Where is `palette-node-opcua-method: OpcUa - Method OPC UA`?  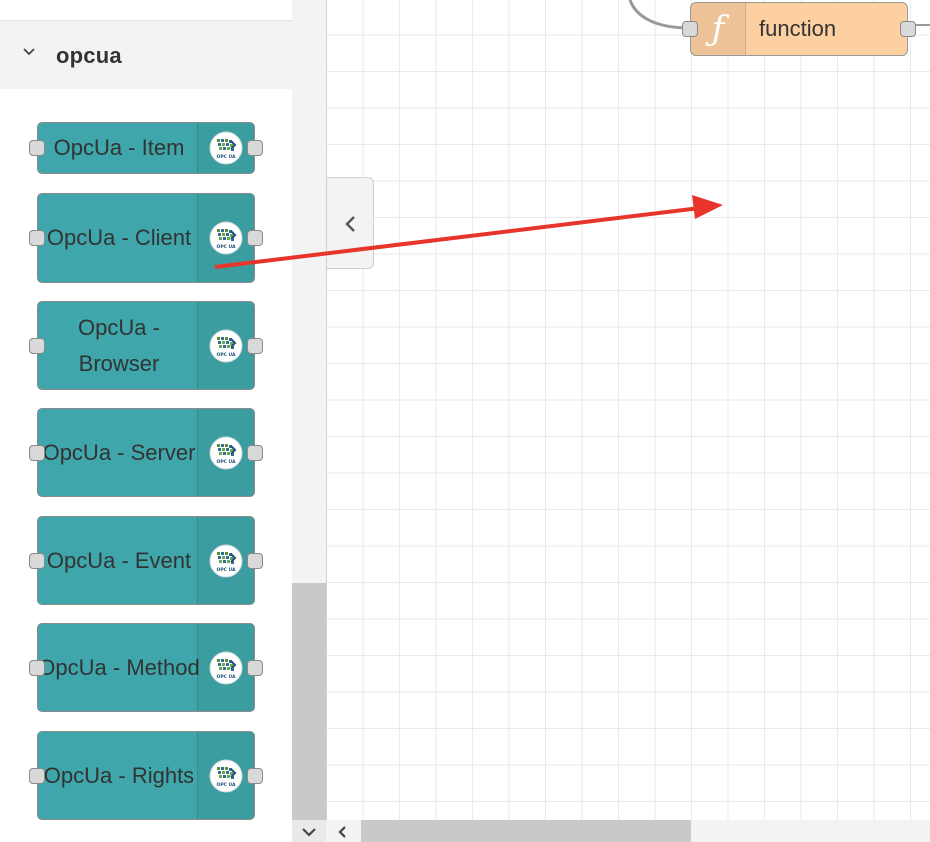
palette-node-opcua-method: OpcUa - Method OPC UA is located at coordinates (146, 667).